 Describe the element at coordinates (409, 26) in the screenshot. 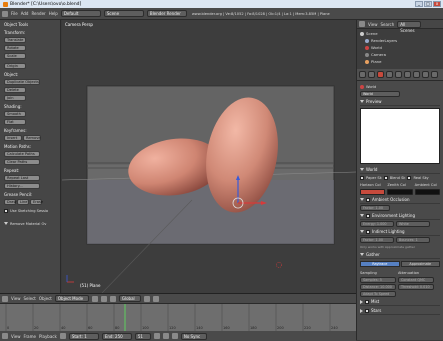

I see `outliner-display-field: All Scenes` at that location.